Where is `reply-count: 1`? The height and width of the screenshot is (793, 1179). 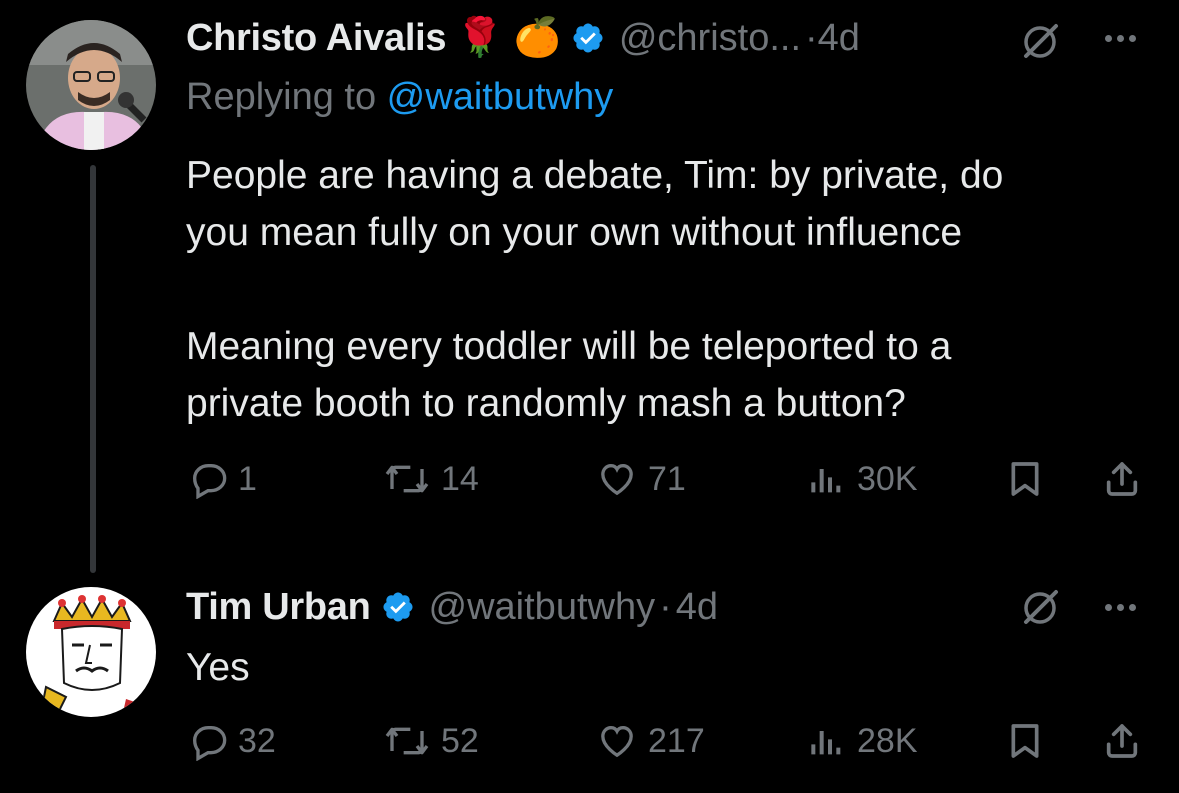 reply-count: 1 is located at coordinates (247, 478).